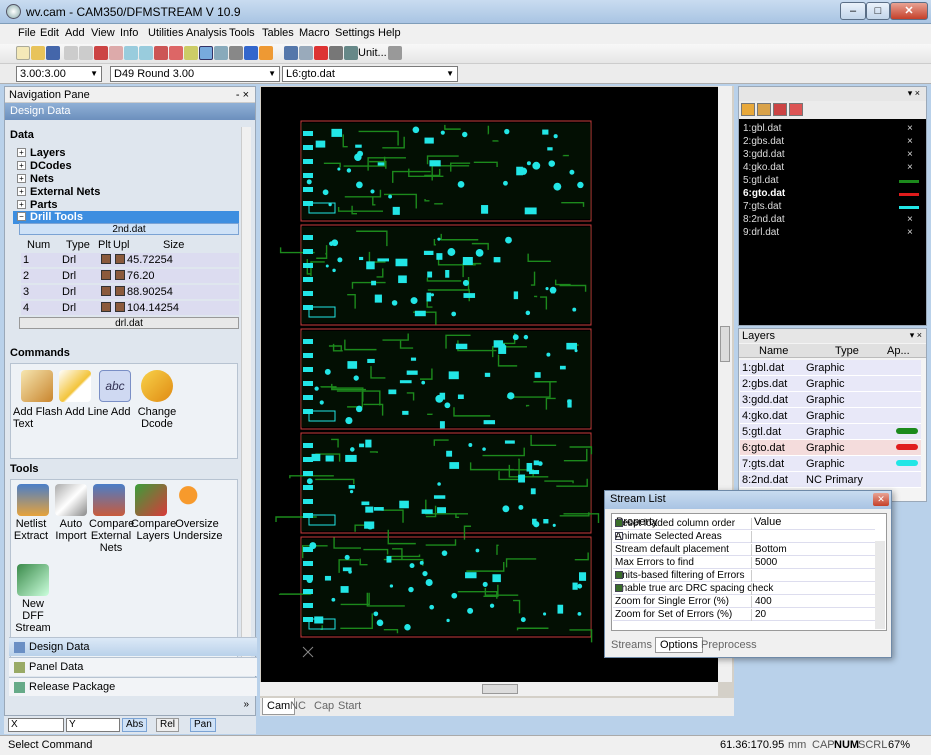 The height and width of the screenshot is (755, 931). I want to click on minimize-button: –, so click(853, 11).